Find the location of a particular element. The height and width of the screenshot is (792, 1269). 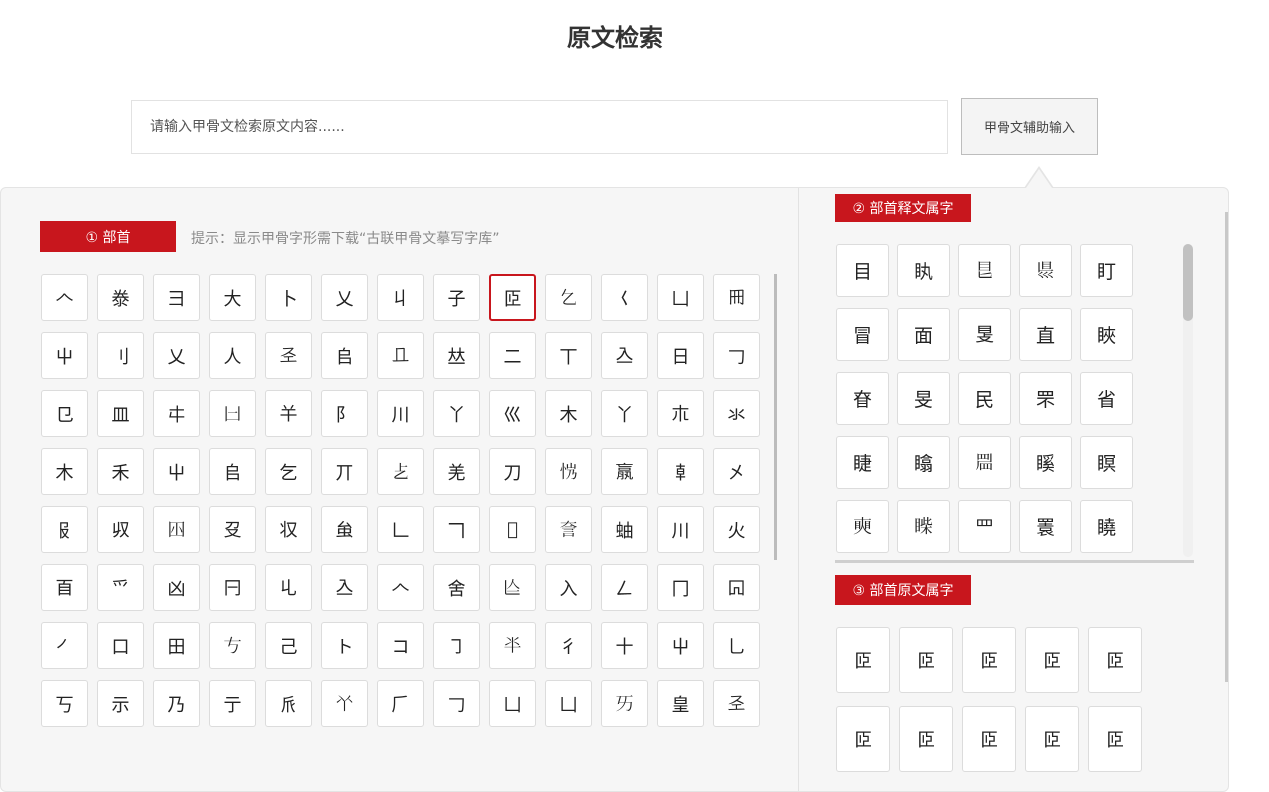

paraphrase-char-cell: 省 is located at coordinates (1106, 398).